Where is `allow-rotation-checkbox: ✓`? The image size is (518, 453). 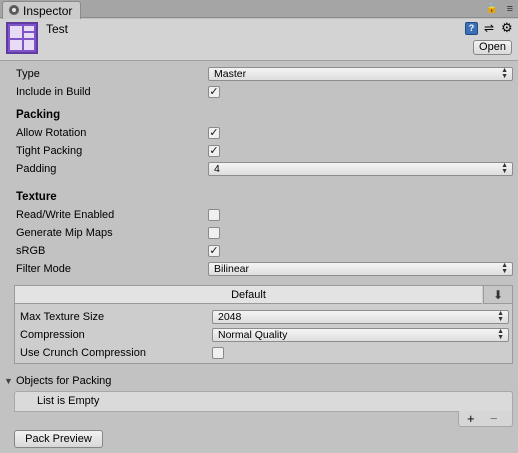 allow-rotation-checkbox: ✓ is located at coordinates (214, 133).